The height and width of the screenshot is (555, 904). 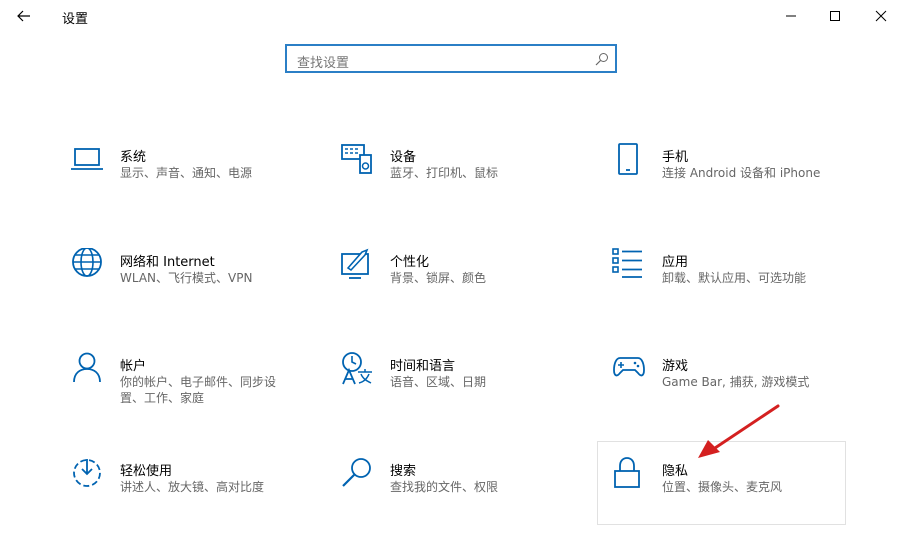 What do you see at coordinates (452, 16) in the screenshot?
I see `title-bar: 设置` at bounding box center [452, 16].